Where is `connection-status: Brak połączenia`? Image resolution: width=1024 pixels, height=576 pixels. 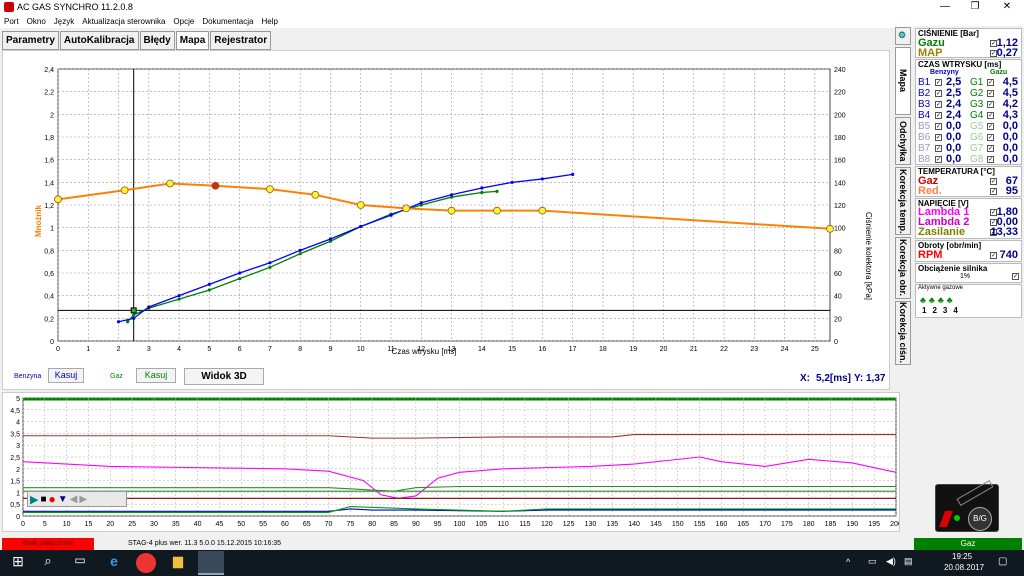 connection-status: Brak połączenia is located at coordinates (48, 544).